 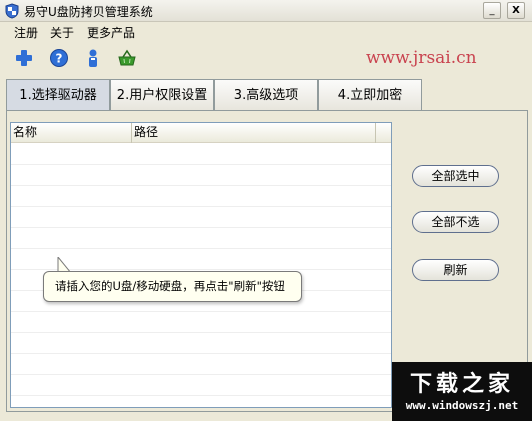 I want to click on refresh-button: 刷新, so click(x=455, y=270).